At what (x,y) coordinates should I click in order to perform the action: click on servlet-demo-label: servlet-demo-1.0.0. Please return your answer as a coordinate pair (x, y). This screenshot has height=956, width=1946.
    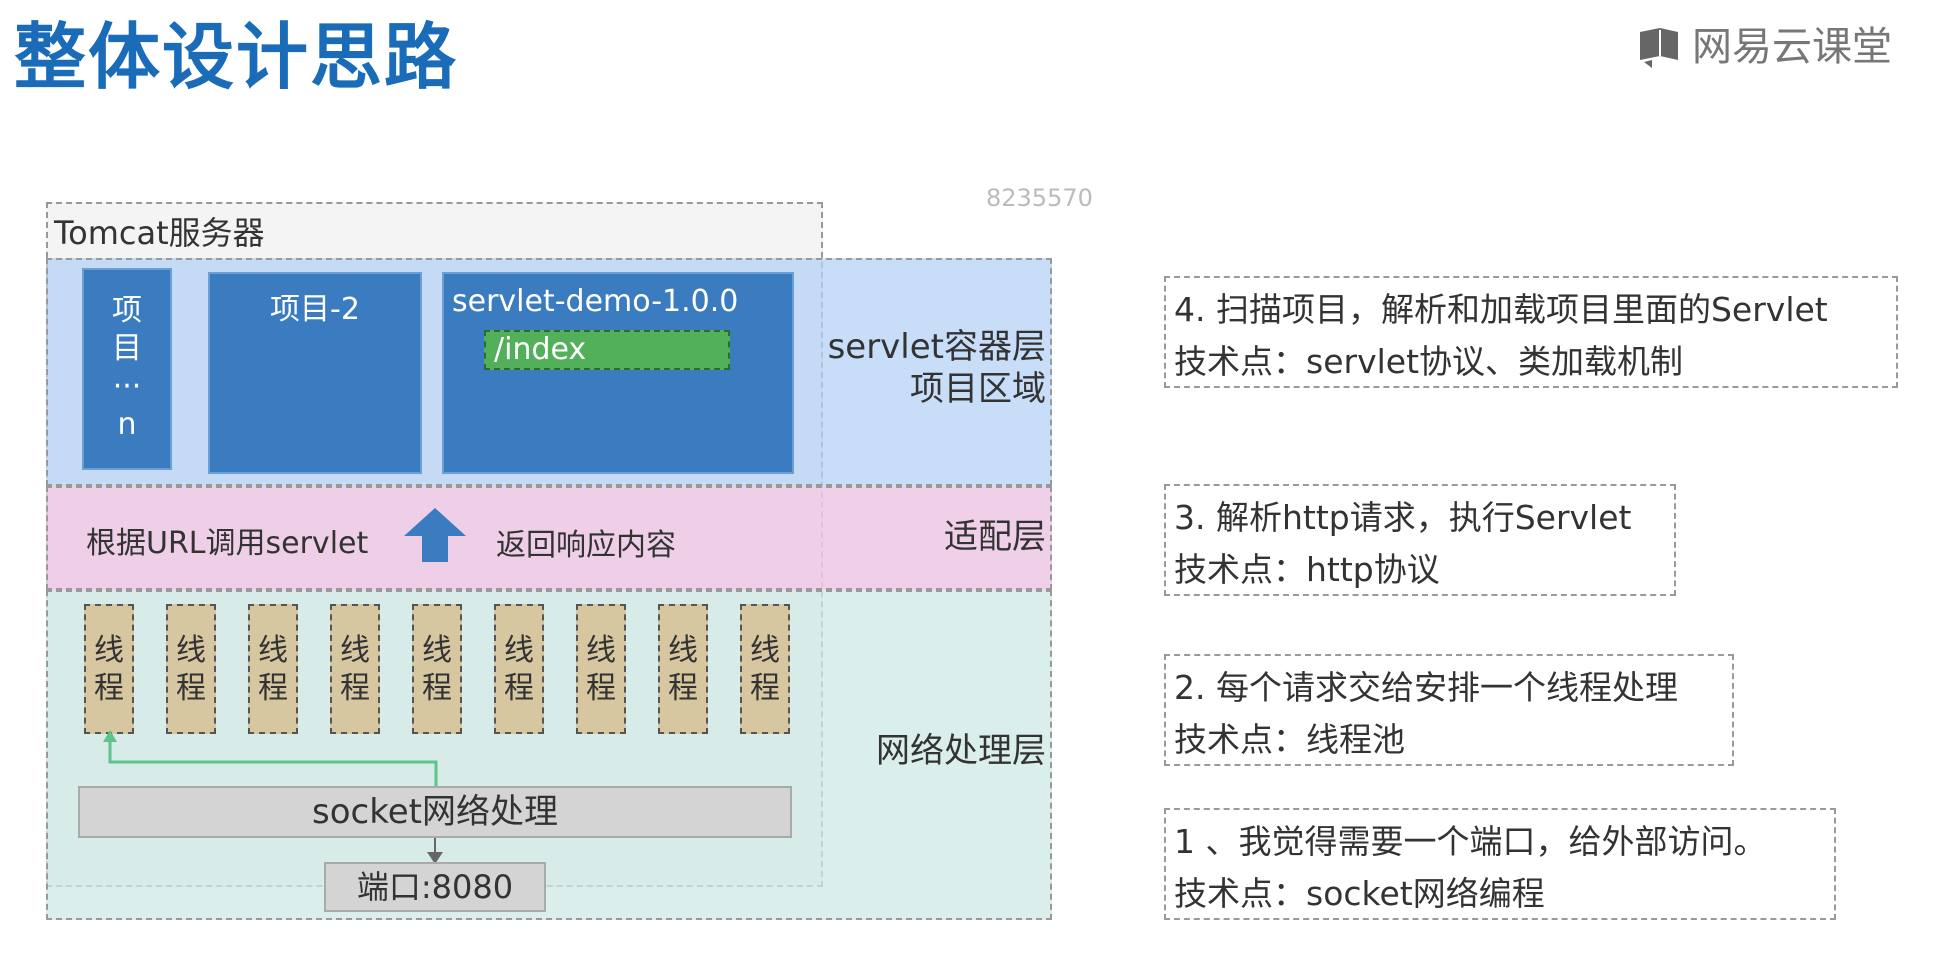
    Looking at the image, I should click on (595, 301).